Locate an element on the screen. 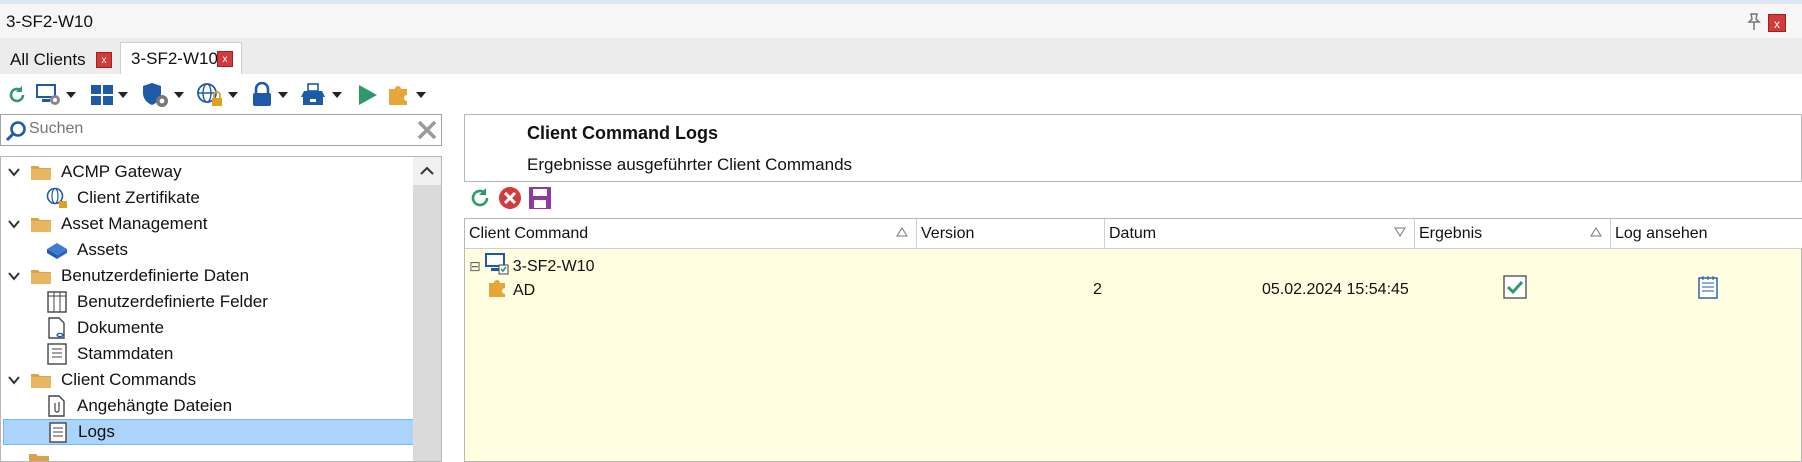 The width and height of the screenshot is (1802, 462). tree-item-angehaengte-dateien: Angehängte Dateien is located at coordinates (138, 406).